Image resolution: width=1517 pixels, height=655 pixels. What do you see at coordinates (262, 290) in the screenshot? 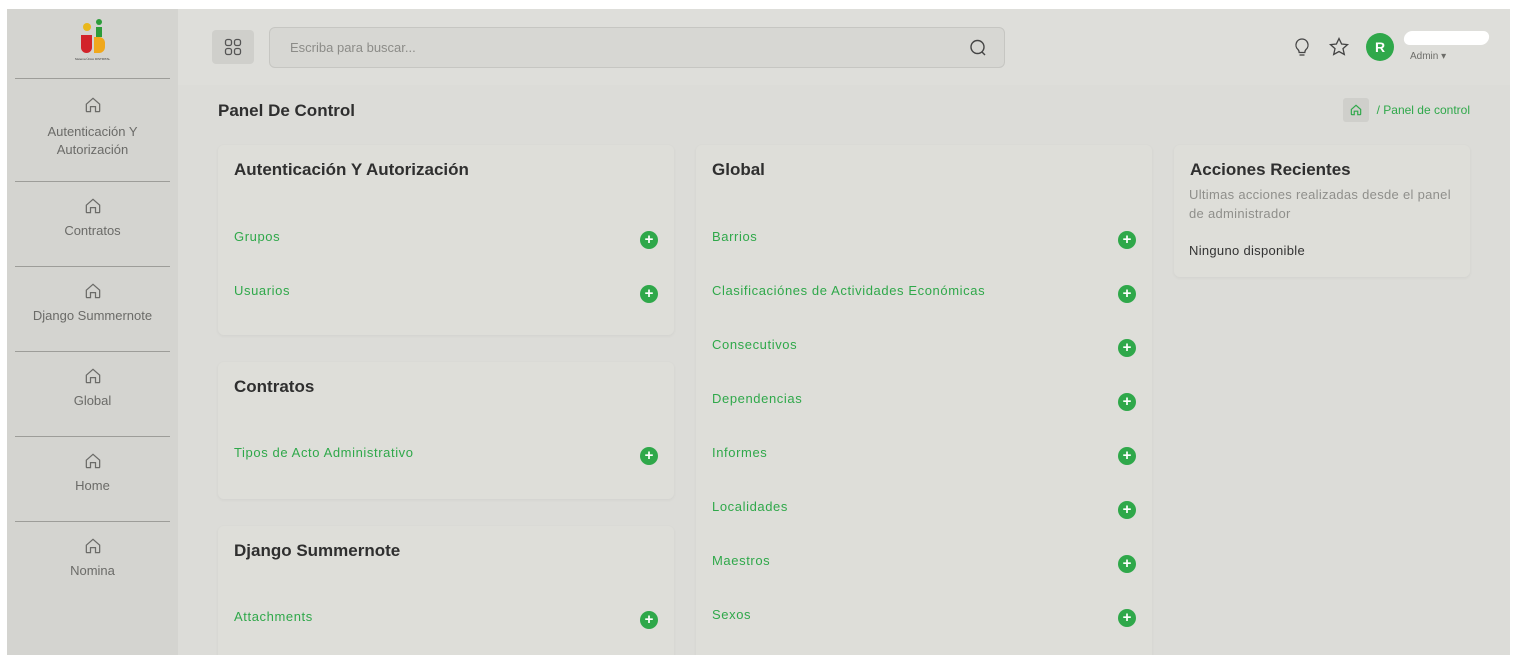
I see `model-link: Usuarios` at bounding box center [262, 290].